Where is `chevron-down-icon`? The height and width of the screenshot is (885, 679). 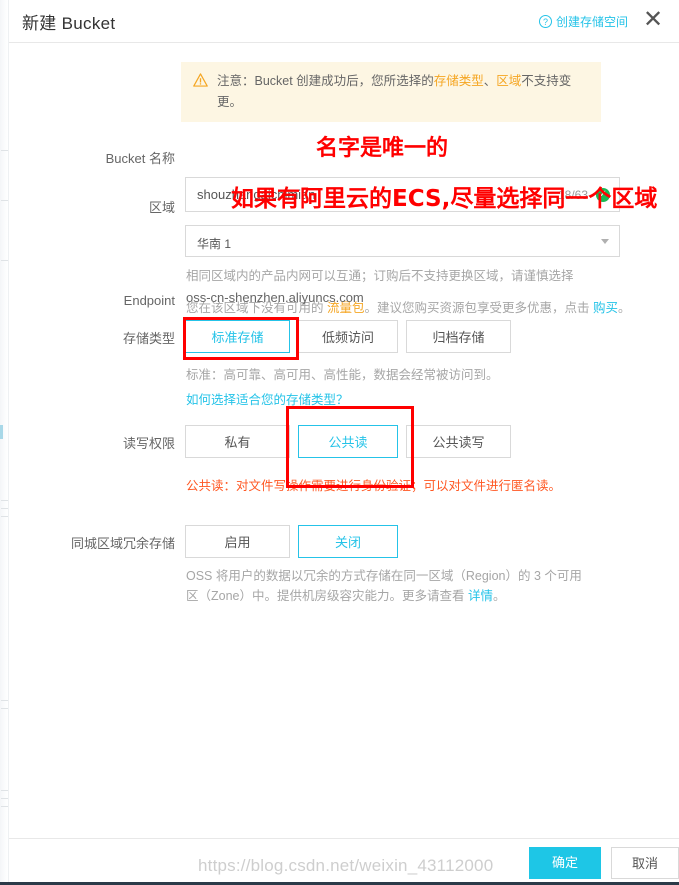 chevron-down-icon is located at coordinates (605, 241).